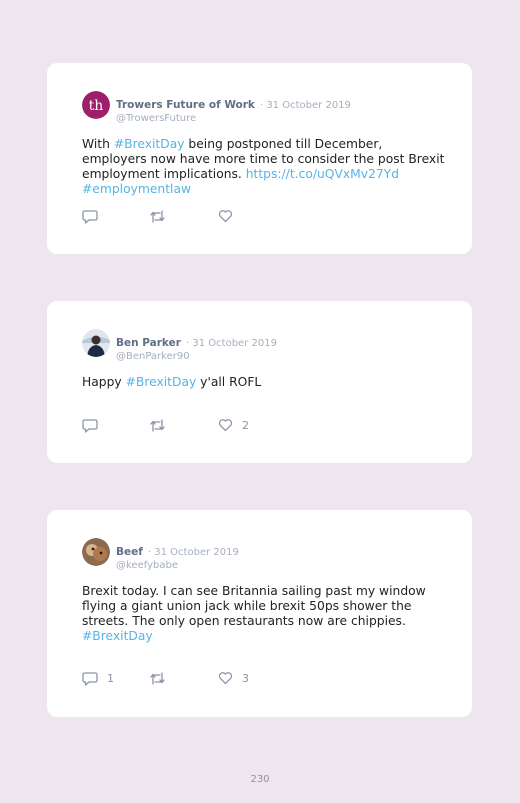 This screenshot has height=803, width=520. What do you see at coordinates (245, 678) in the screenshot?
I see `like-count: 3` at bounding box center [245, 678].